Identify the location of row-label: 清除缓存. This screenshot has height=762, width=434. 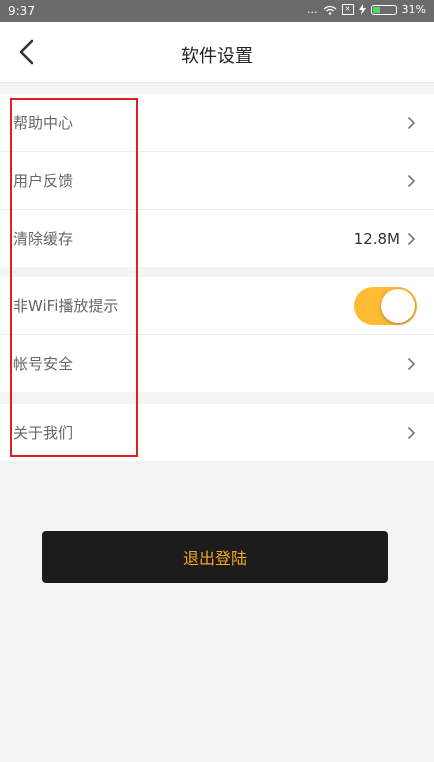
(43, 239).